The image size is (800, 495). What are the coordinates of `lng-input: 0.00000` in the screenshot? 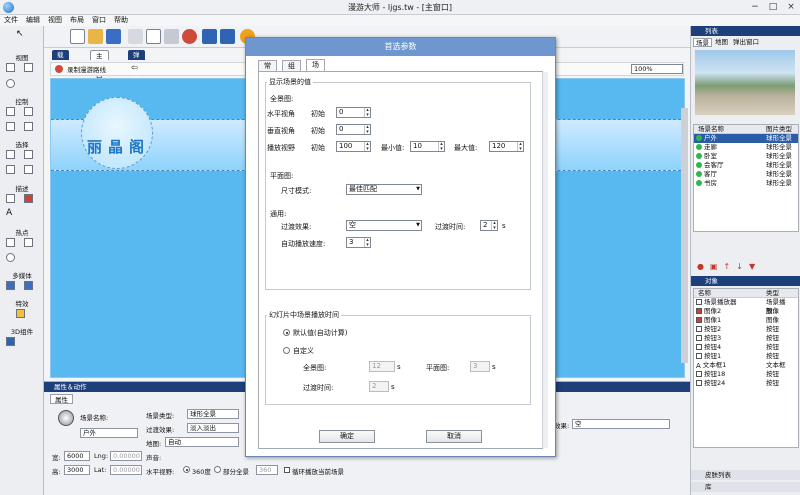 It's located at (126, 456).